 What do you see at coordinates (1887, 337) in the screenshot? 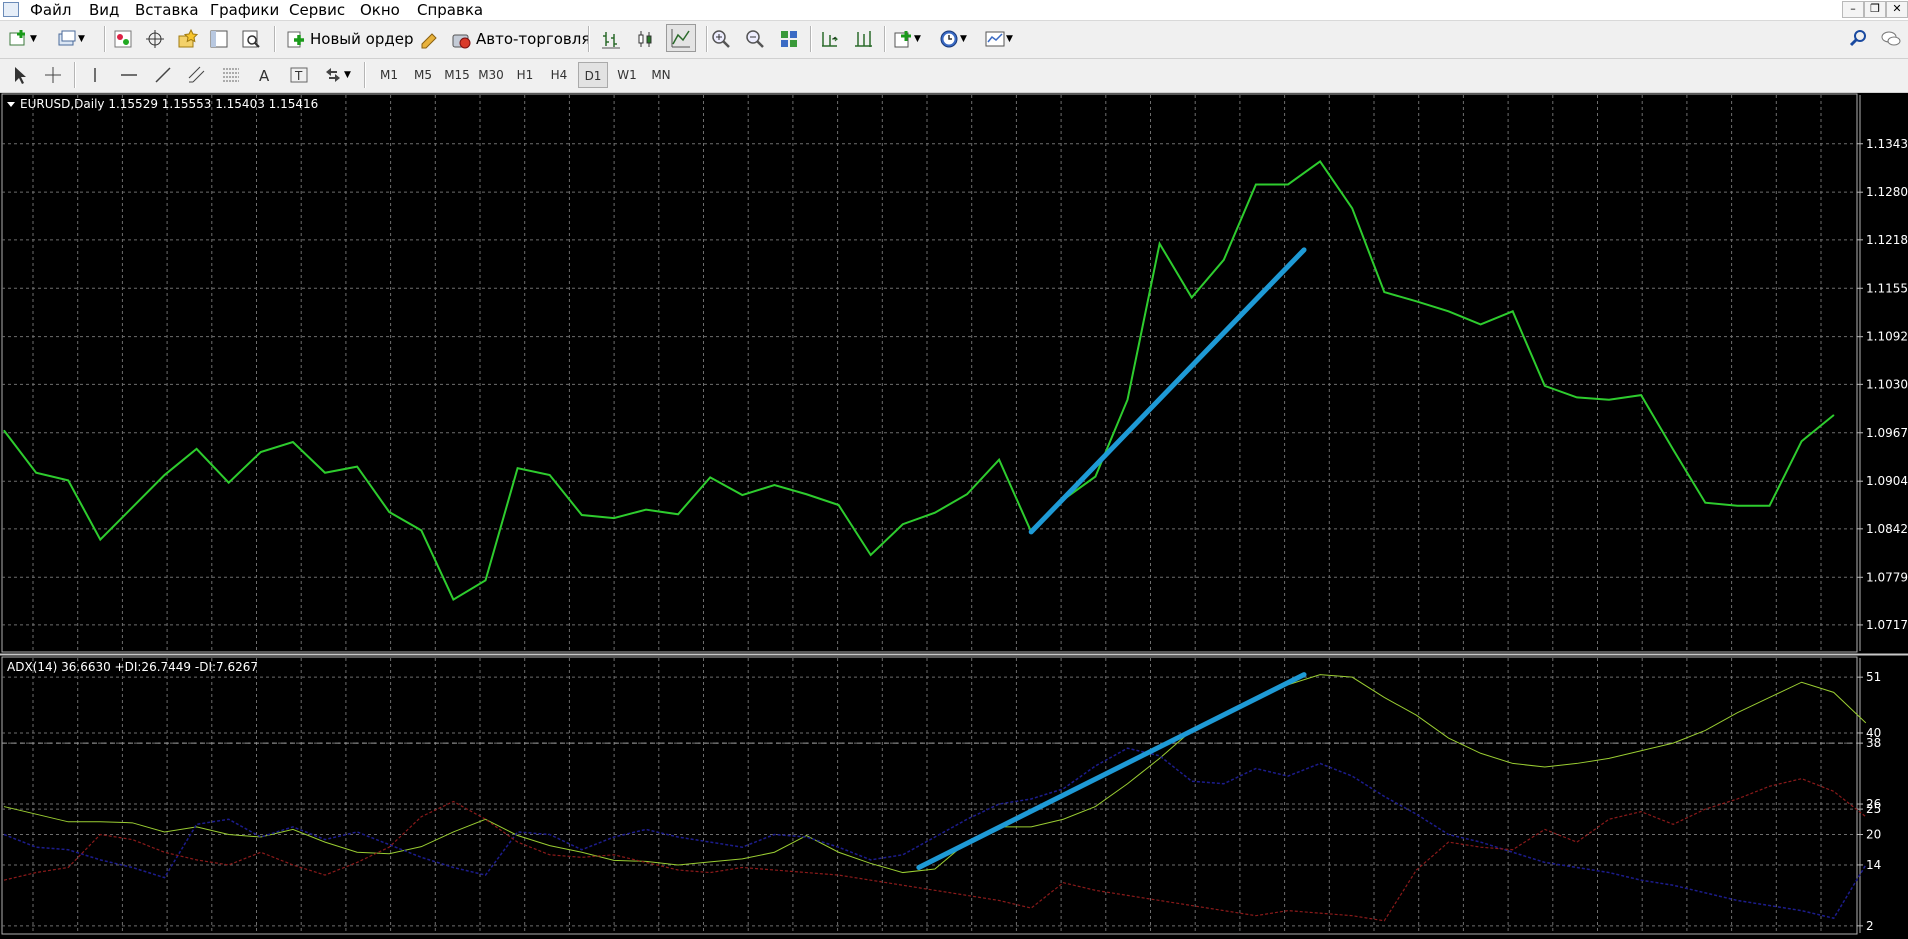
I see `y-tick-label: 1.10920` at bounding box center [1887, 337].